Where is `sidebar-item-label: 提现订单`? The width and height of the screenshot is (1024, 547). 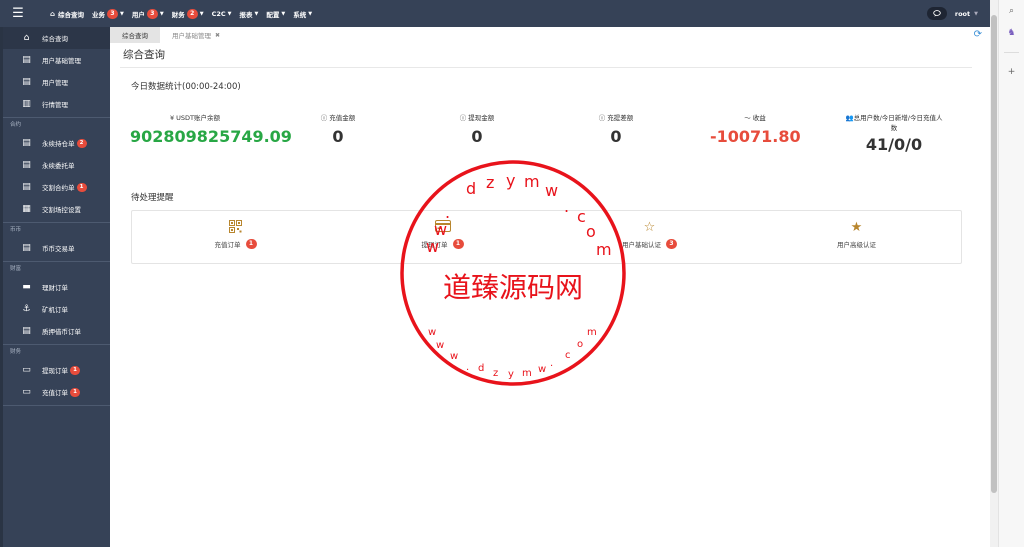
sidebar-item-label: 提现订单 is located at coordinates (55, 371).